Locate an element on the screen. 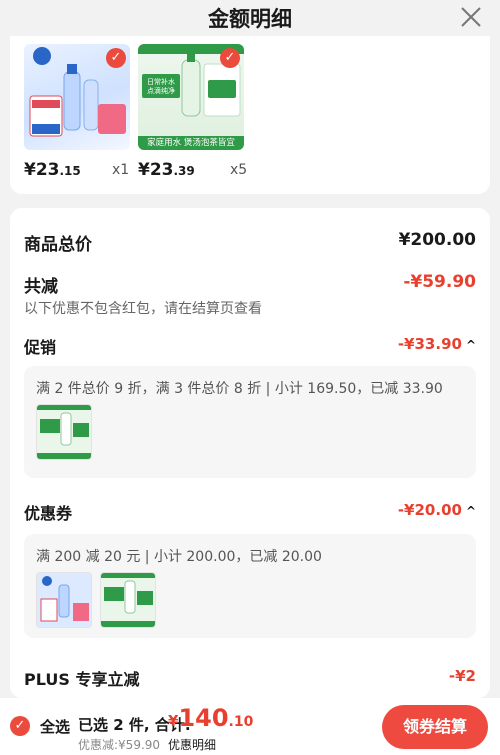  header: 金额明细 is located at coordinates (250, 18).